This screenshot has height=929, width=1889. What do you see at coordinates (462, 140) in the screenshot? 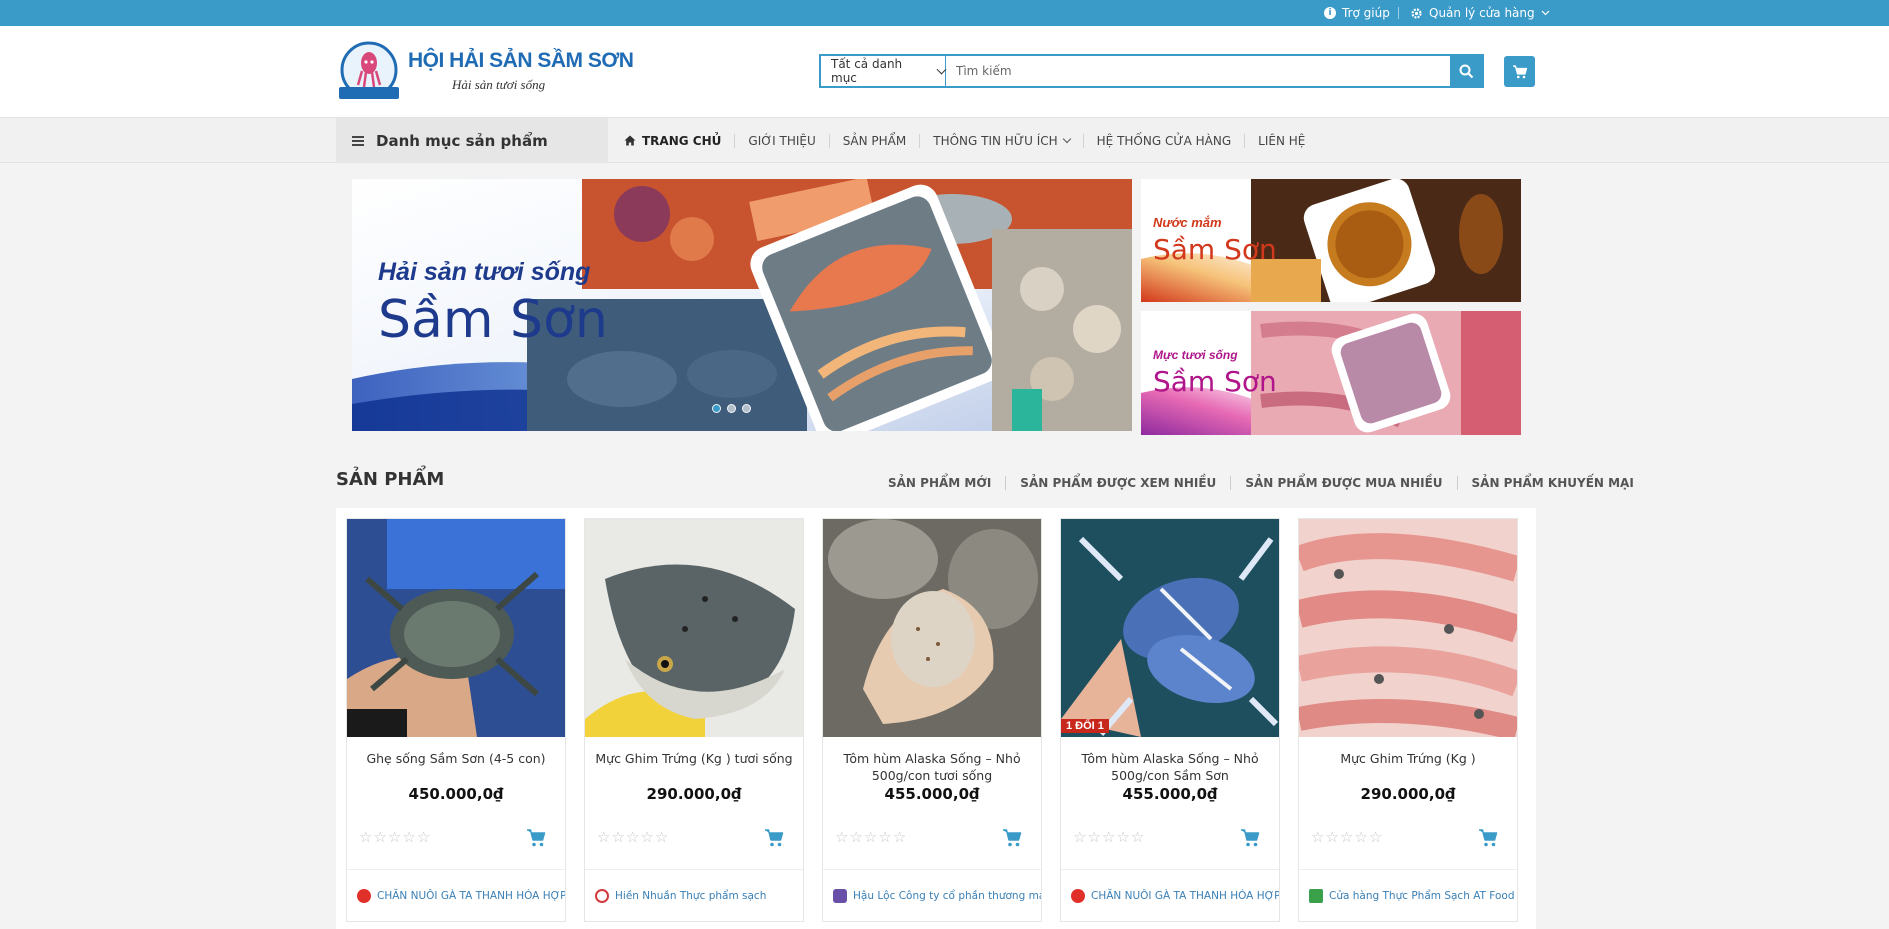
I see `category-menu-label: Danh mục sản phẩm` at bounding box center [462, 140].